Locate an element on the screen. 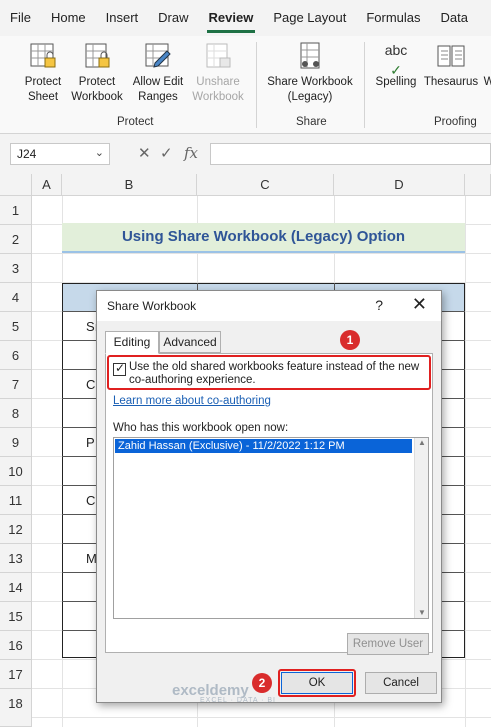  column-header-partial is located at coordinates (478, 185).